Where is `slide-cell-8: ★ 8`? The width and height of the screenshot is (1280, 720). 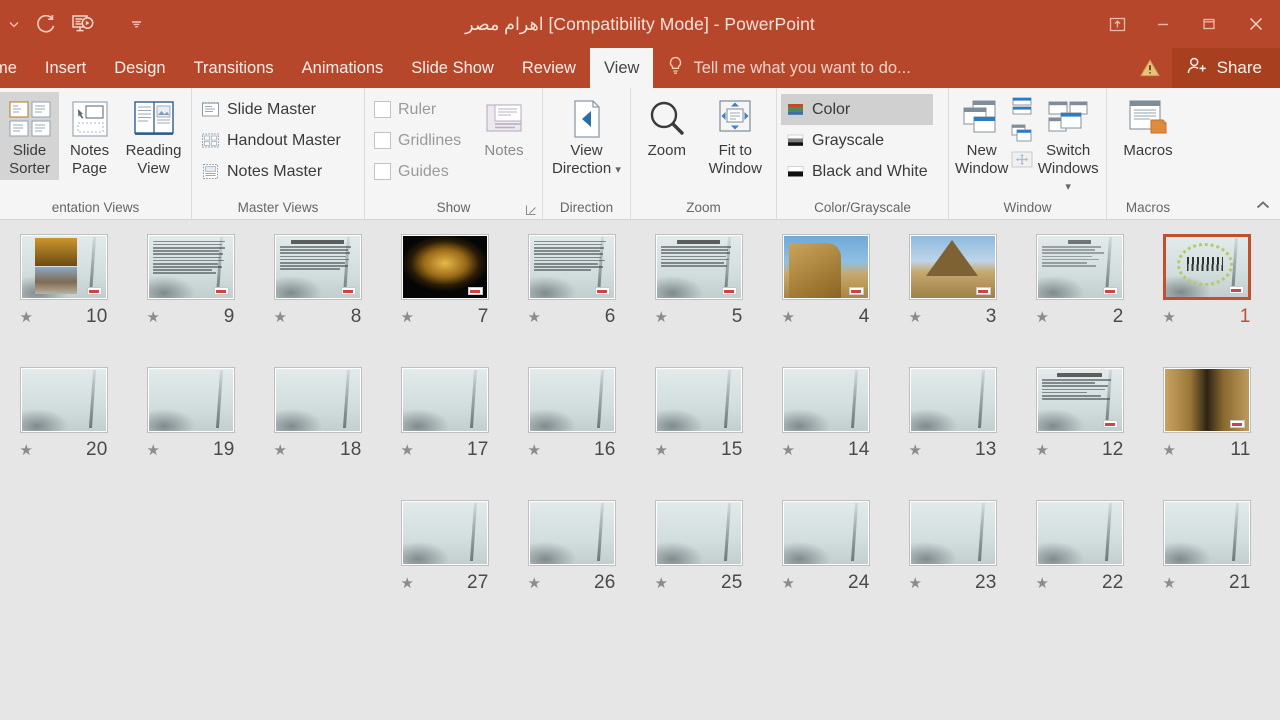
slide-cell-8: ★ 8 is located at coordinates (317, 300).